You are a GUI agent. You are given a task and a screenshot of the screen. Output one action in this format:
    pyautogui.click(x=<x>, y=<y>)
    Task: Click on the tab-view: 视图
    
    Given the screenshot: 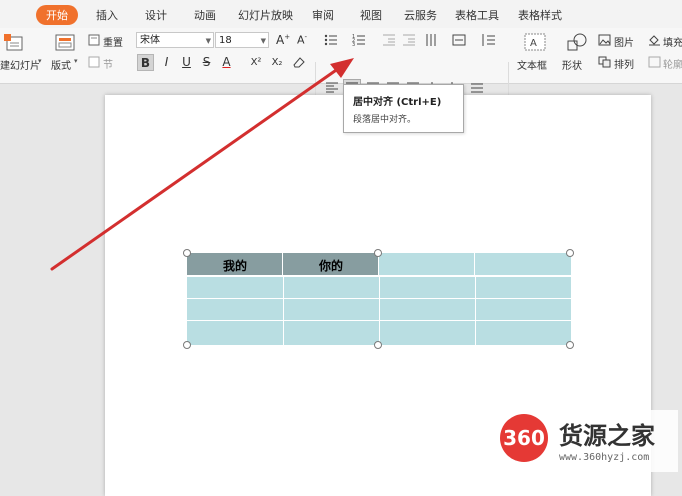 What is the action you would take?
    pyautogui.click(x=371, y=15)
    